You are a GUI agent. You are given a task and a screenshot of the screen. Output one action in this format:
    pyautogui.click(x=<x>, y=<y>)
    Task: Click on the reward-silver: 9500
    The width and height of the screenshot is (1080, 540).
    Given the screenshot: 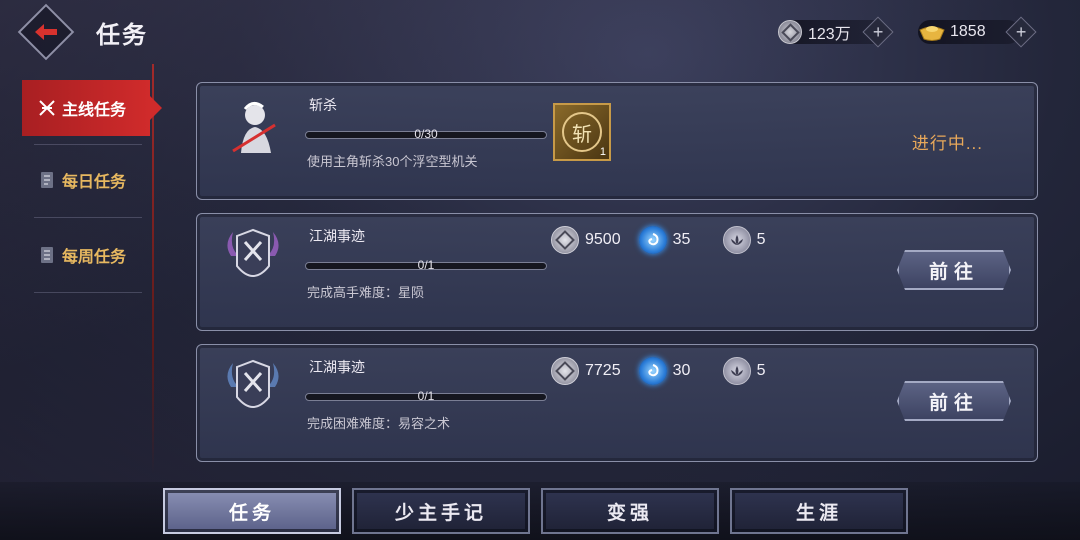 What is the action you would take?
    pyautogui.click(x=586, y=240)
    